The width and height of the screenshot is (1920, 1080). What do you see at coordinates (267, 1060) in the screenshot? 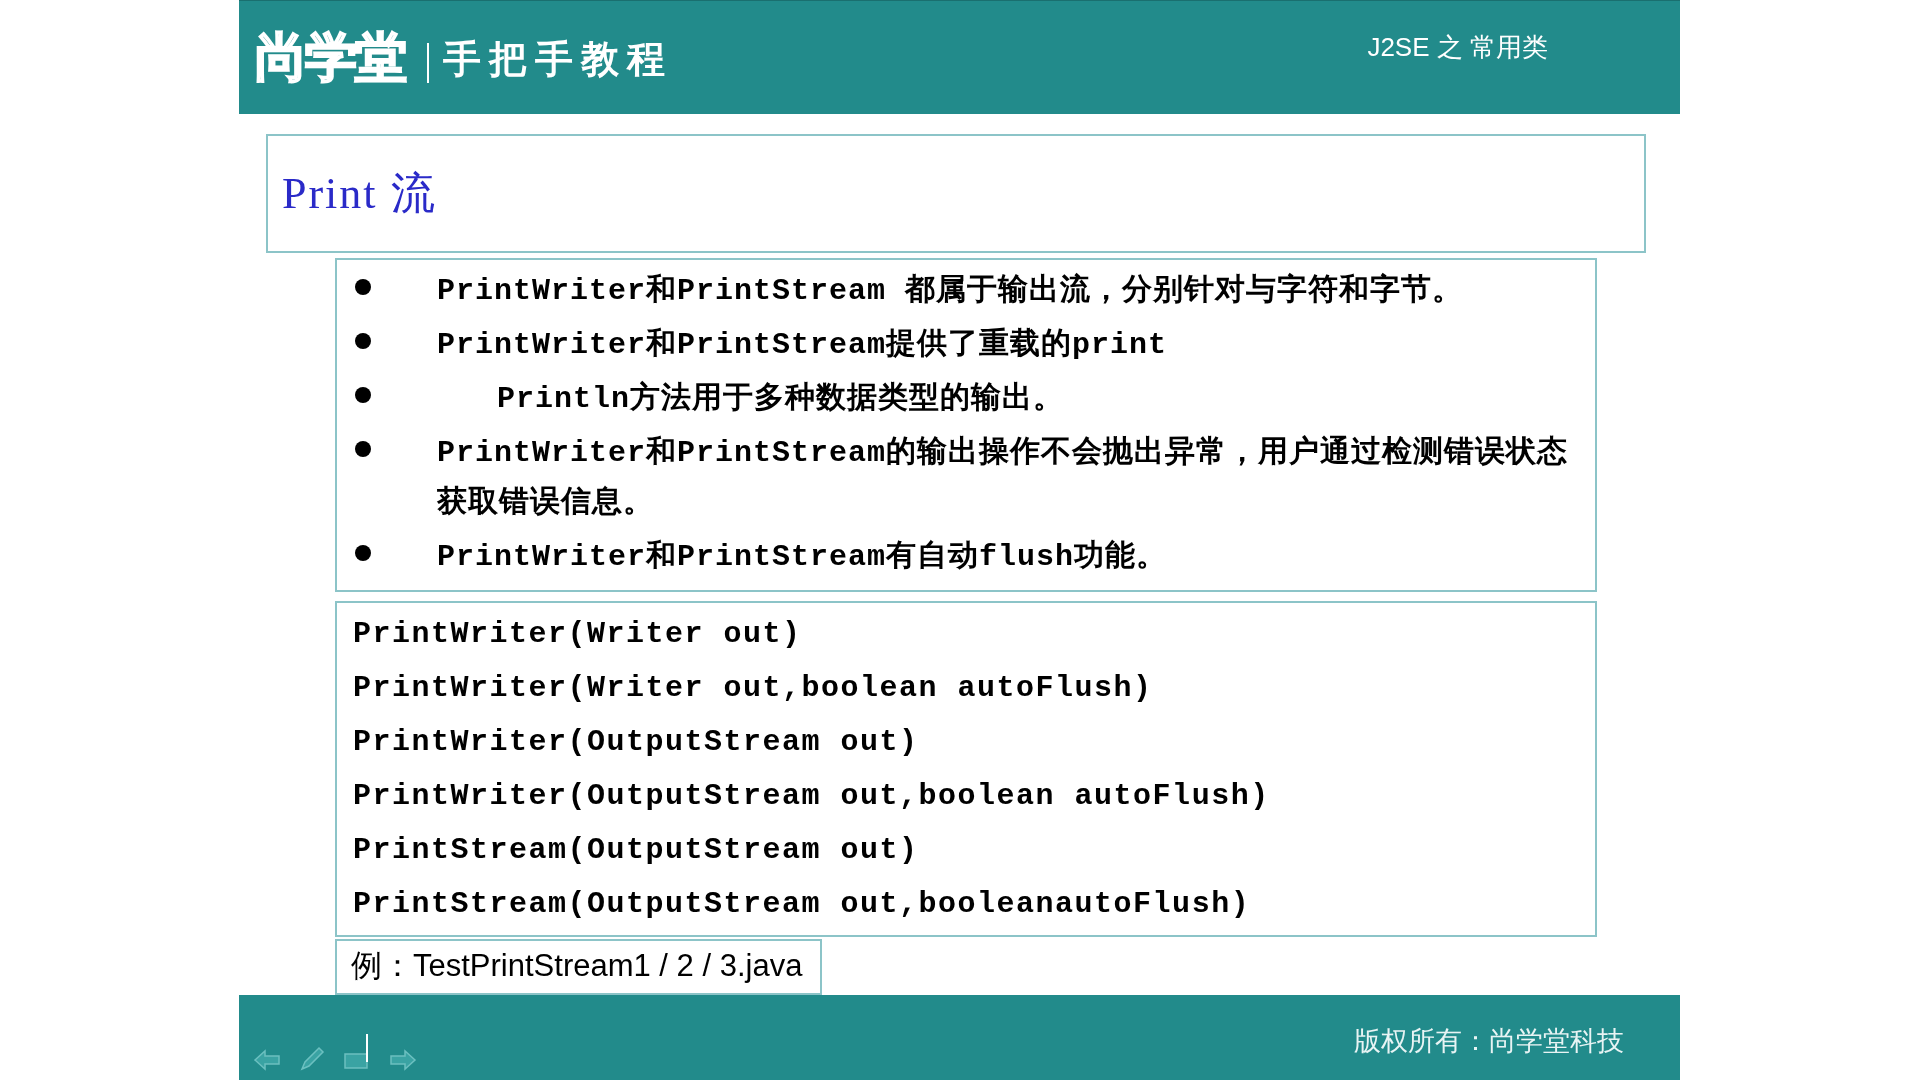
I see `back-arrow-icon` at bounding box center [267, 1060].